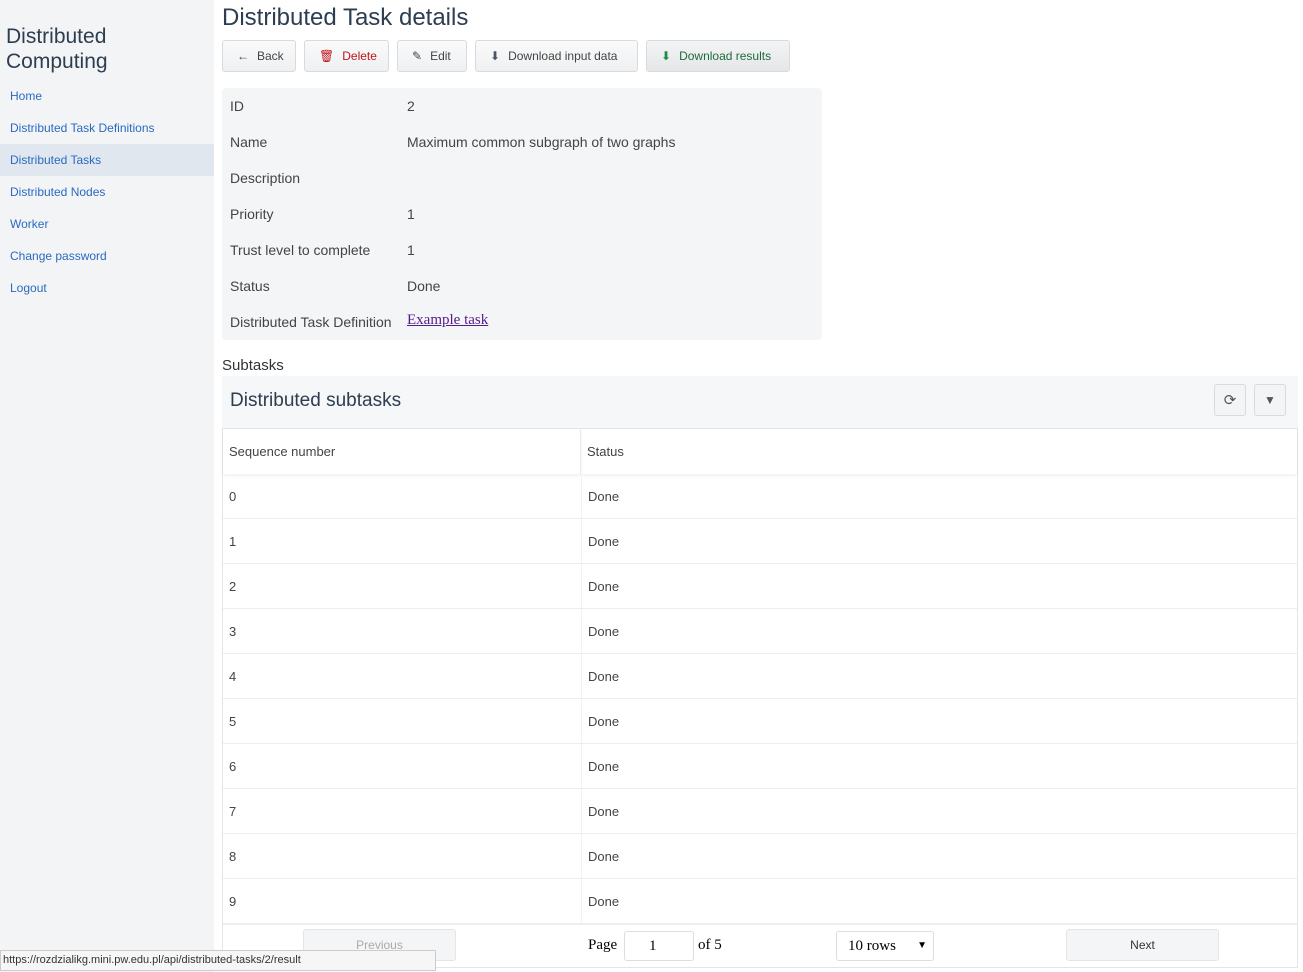 Image resolution: width=1303 pixels, height=972 pixels. What do you see at coordinates (447, 320) in the screenshot?
I see `task-definition-link: Example task` at bounding box center [447, 320].